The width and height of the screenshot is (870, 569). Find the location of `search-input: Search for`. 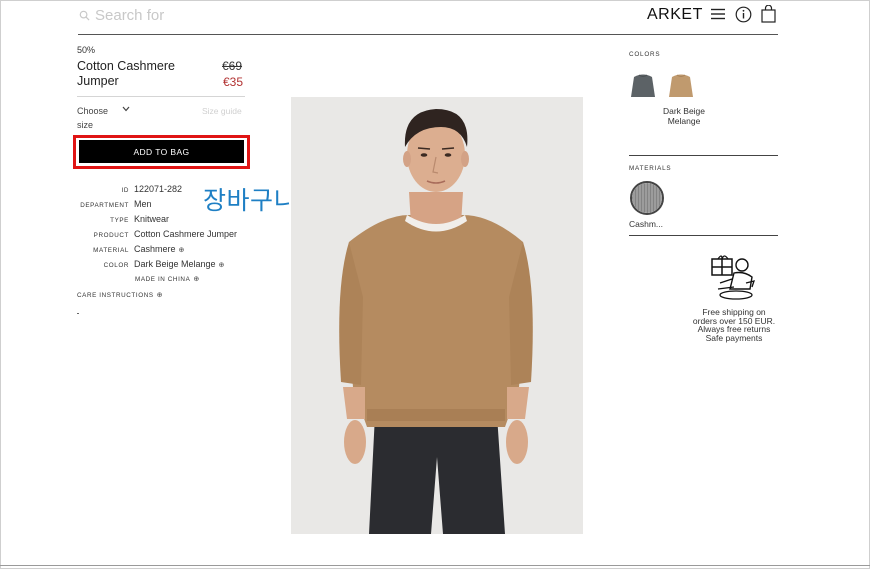

search-input: Search for is located at coordinates (129, 15).